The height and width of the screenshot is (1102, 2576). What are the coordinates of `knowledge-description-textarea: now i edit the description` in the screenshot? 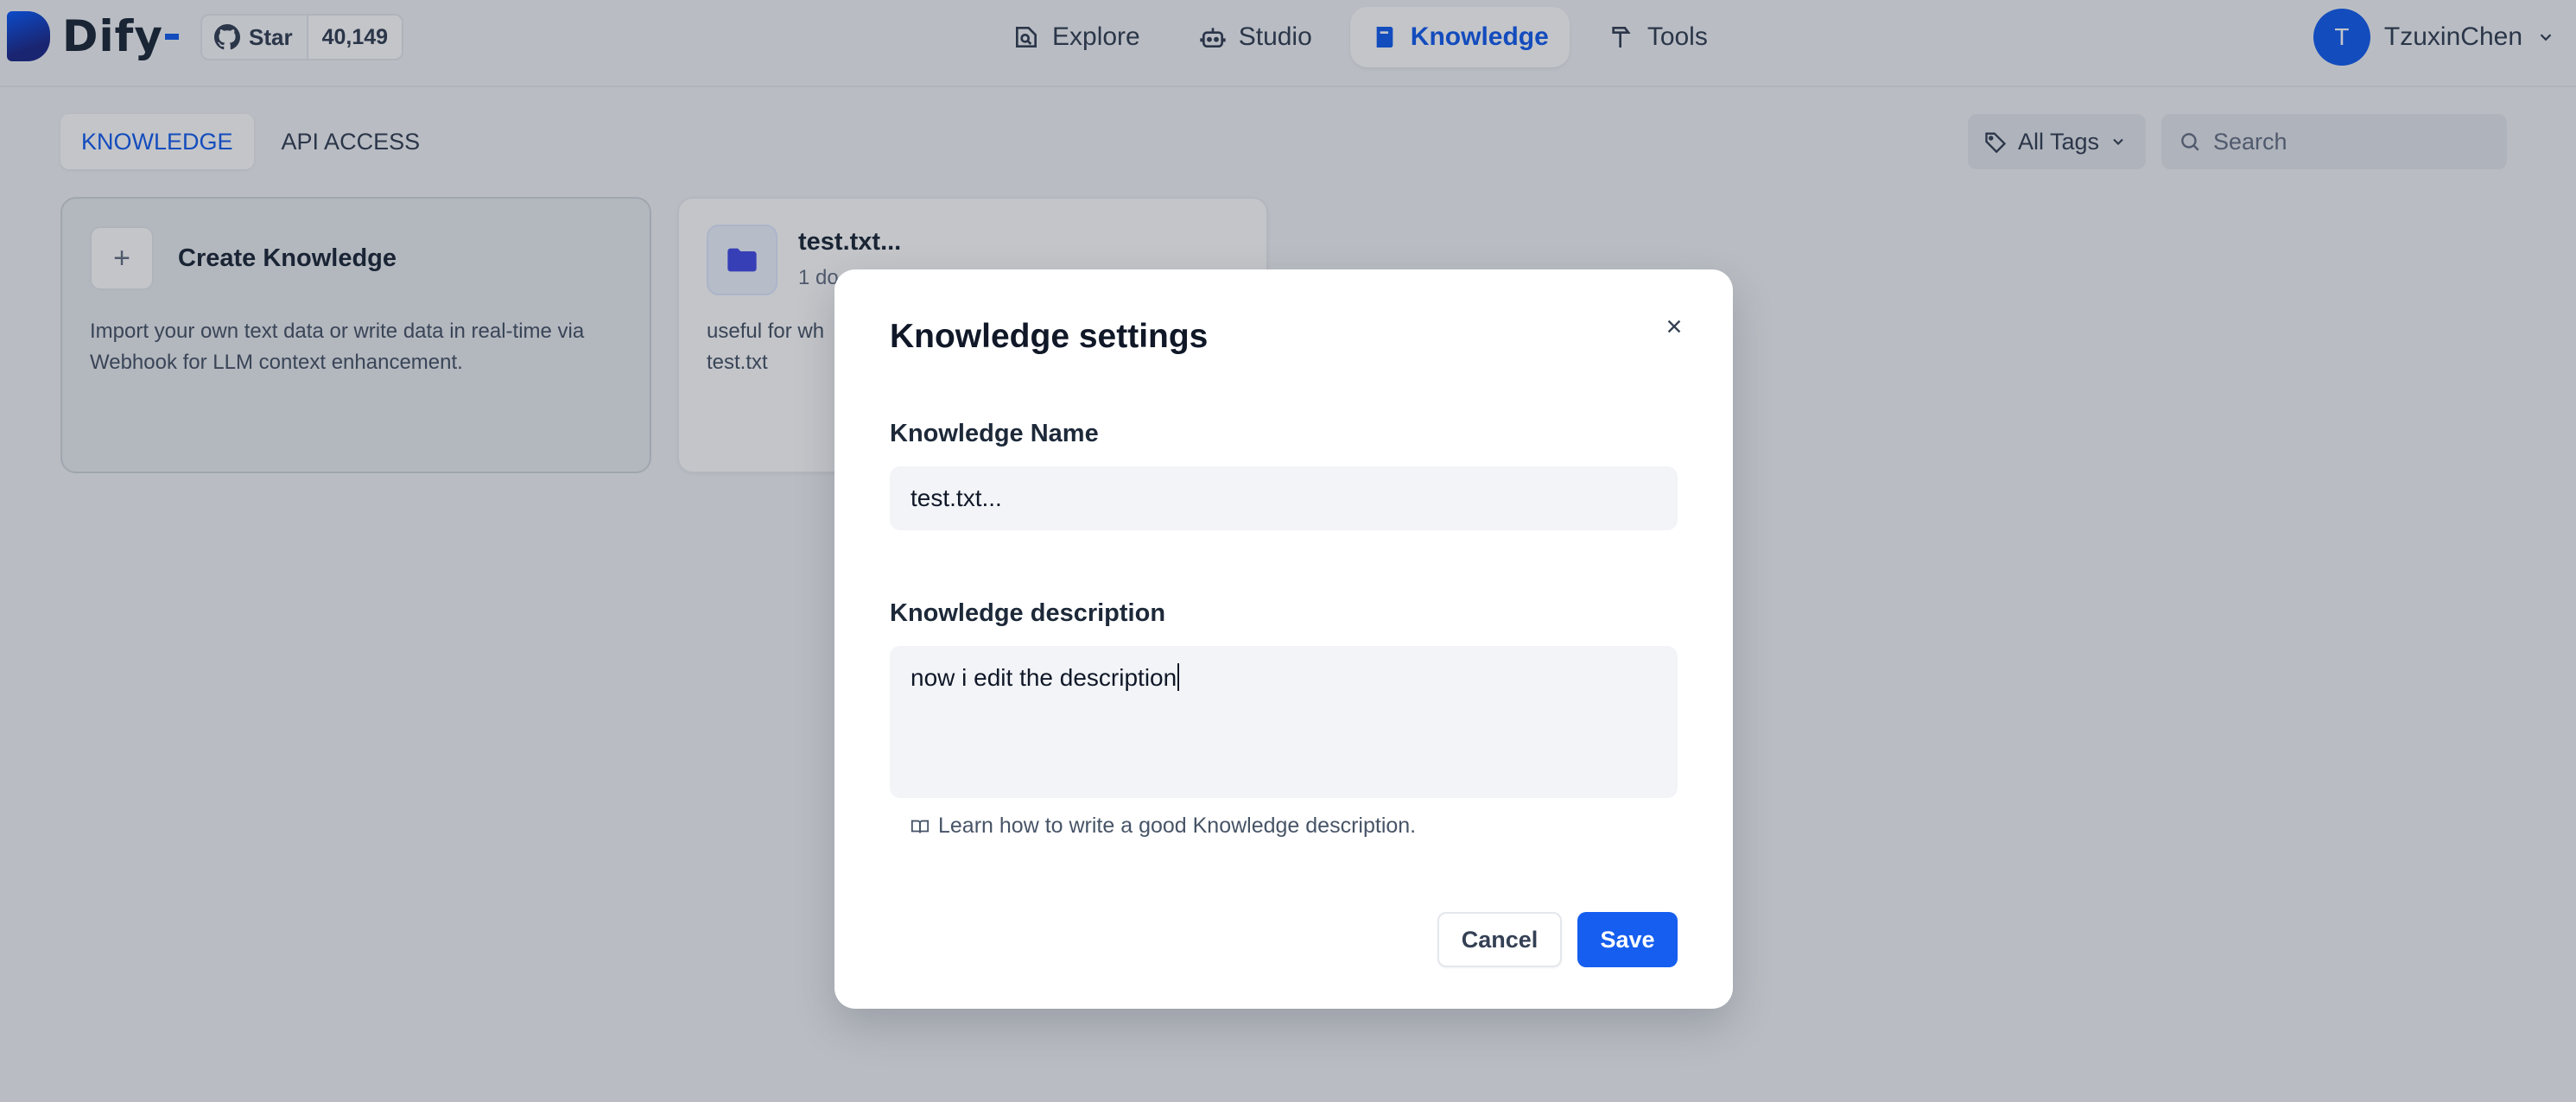 It's located at (1284, 722).